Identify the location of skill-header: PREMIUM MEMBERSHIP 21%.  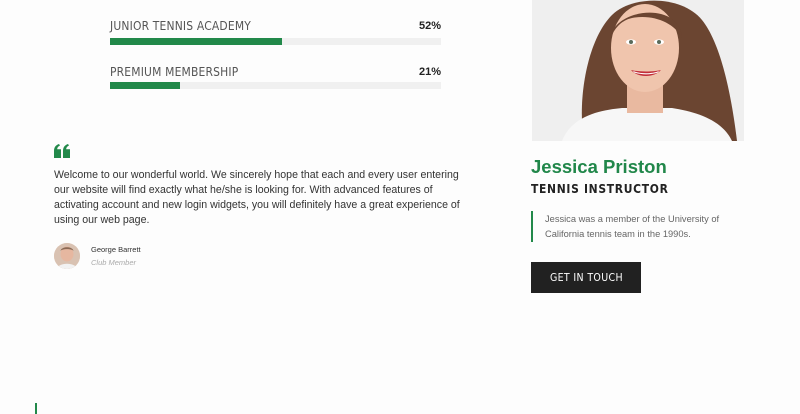
(275, 74).